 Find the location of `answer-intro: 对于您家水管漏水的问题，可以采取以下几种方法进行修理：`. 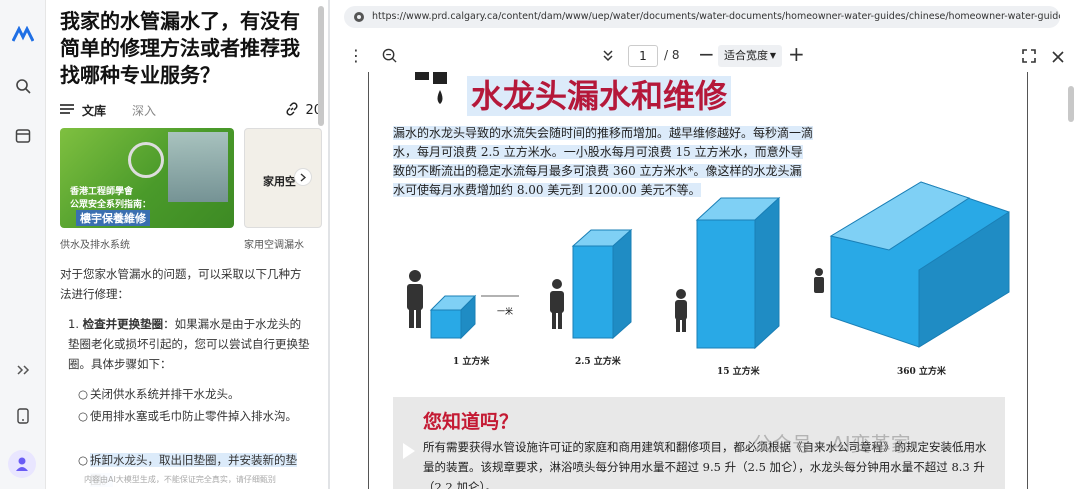

answer-intro: 对于您家水管漏水的问题，可以采取以下几种方法进行修理： is located at coordinates (181, 284).